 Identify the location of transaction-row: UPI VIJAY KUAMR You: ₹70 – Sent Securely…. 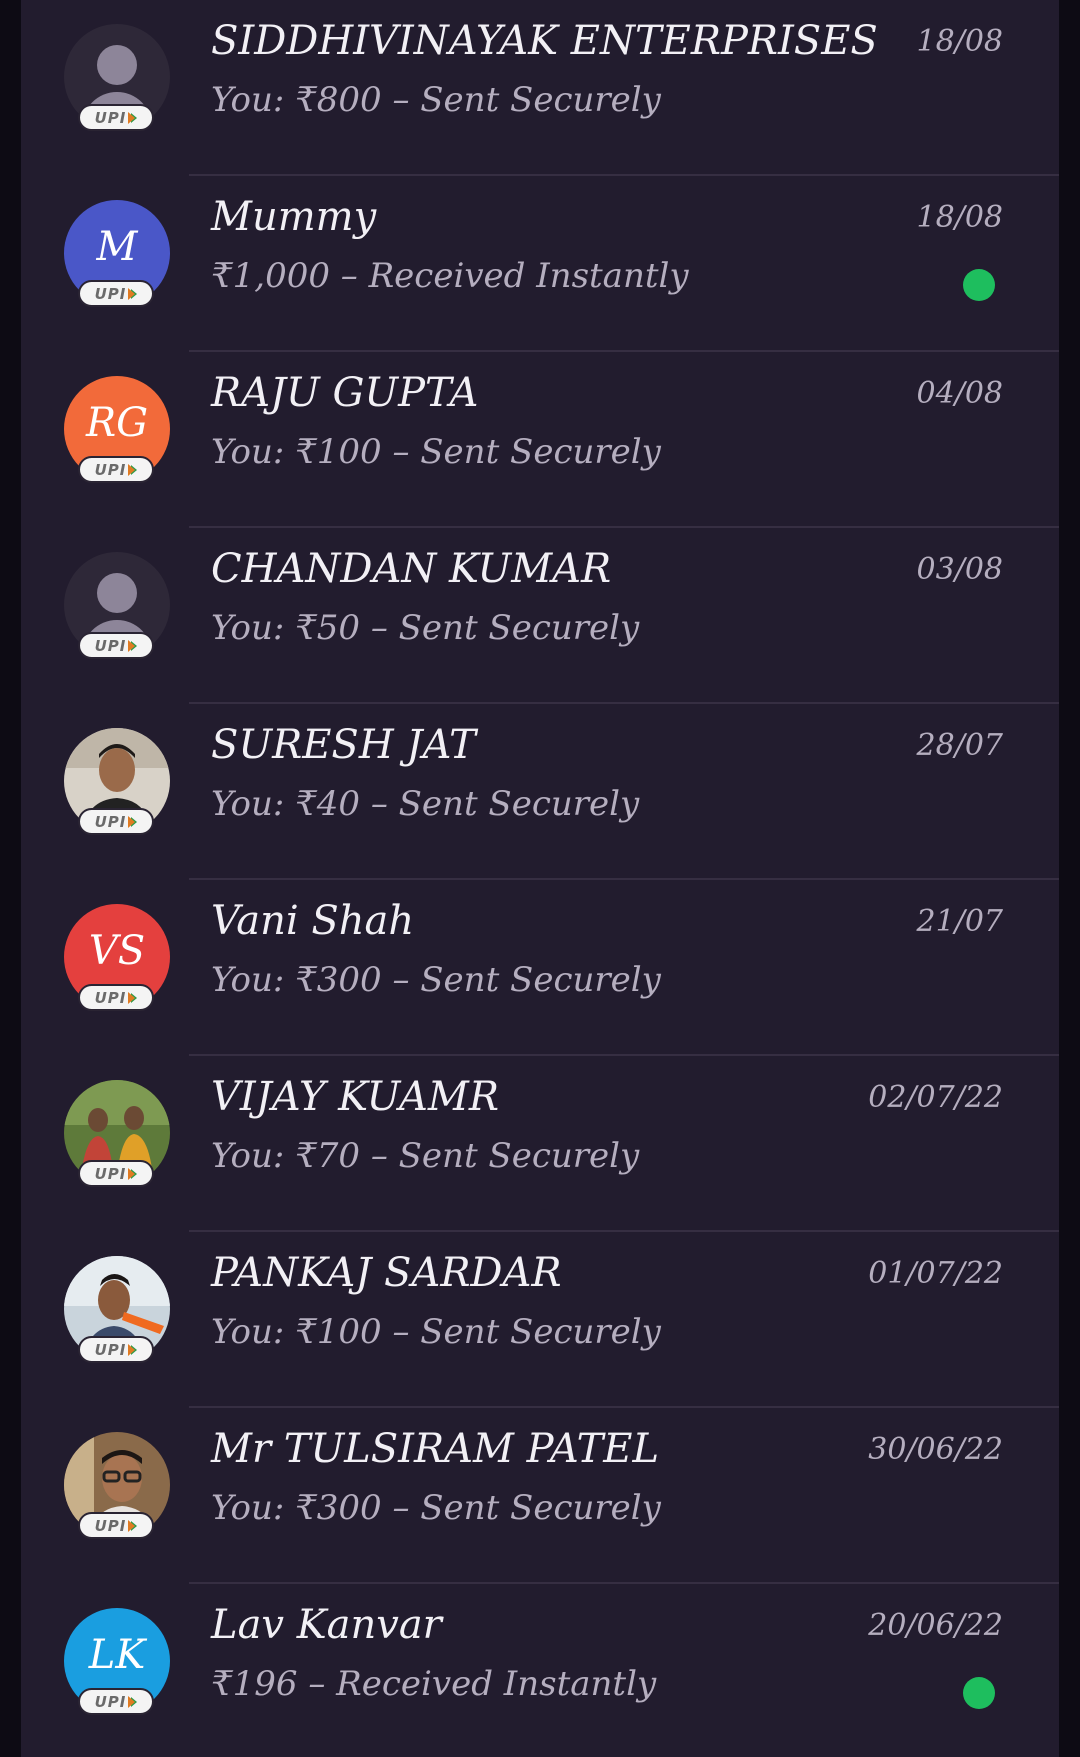
(540, 1144).